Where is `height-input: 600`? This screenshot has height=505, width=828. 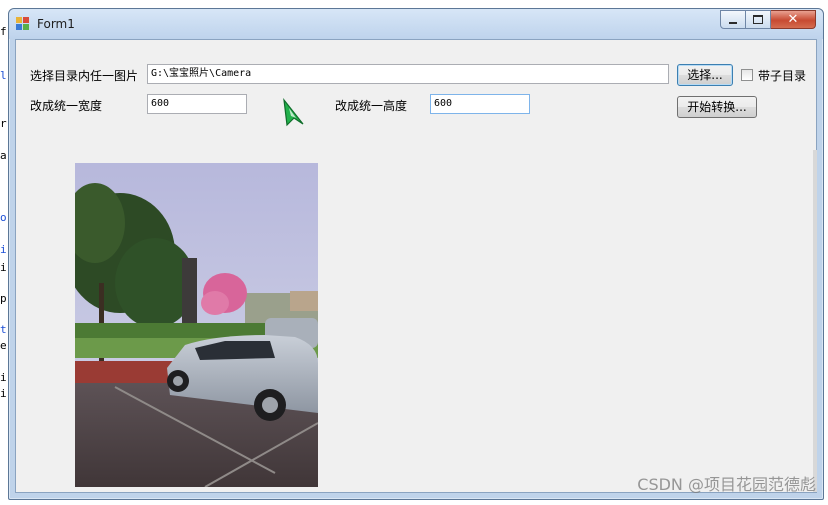
height-input: 600 is located at coordinates (480, 104).